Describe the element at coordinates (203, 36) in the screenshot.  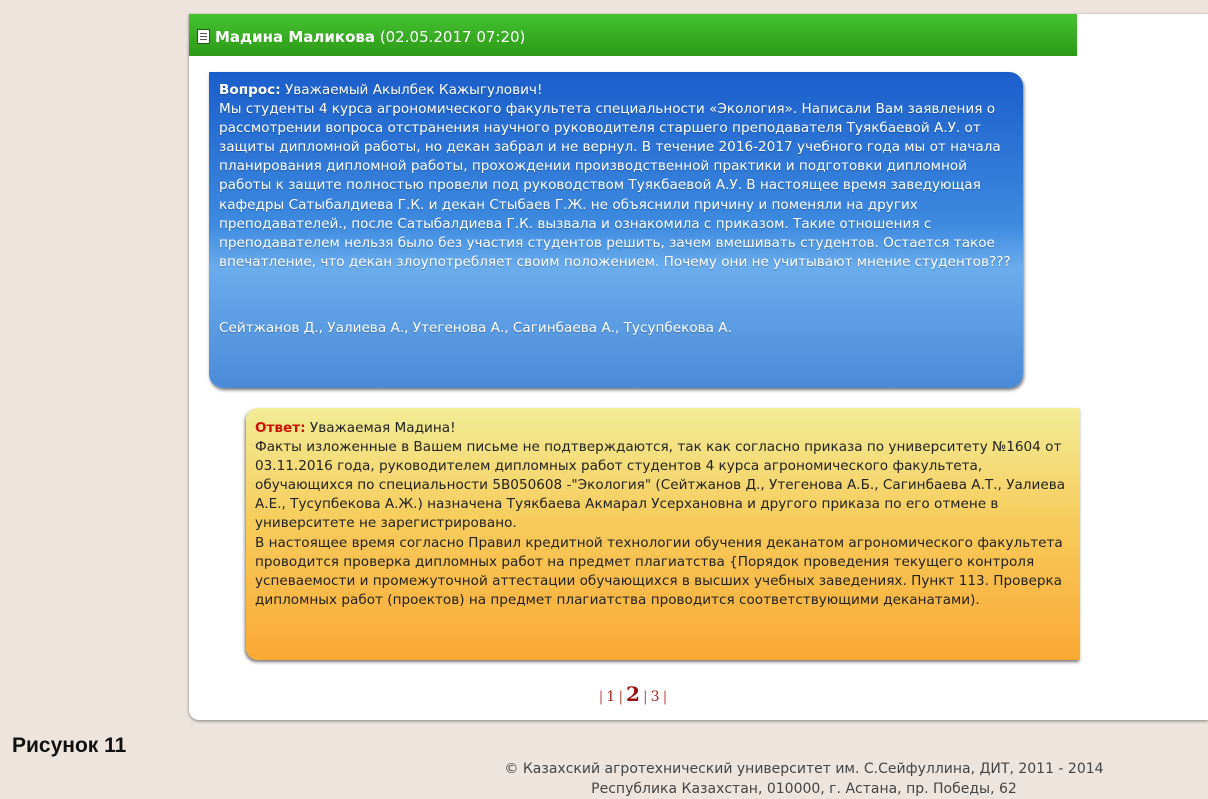
I see `document-icon` at that location.